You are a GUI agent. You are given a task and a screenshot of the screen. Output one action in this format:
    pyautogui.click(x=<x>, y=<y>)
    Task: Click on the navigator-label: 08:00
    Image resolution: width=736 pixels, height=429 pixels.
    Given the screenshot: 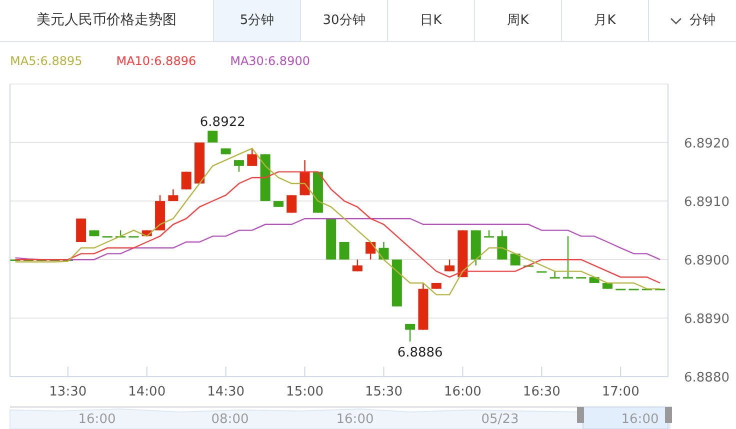 What is the action you would take?
    pyautogui.click(x=230, y=419)
    